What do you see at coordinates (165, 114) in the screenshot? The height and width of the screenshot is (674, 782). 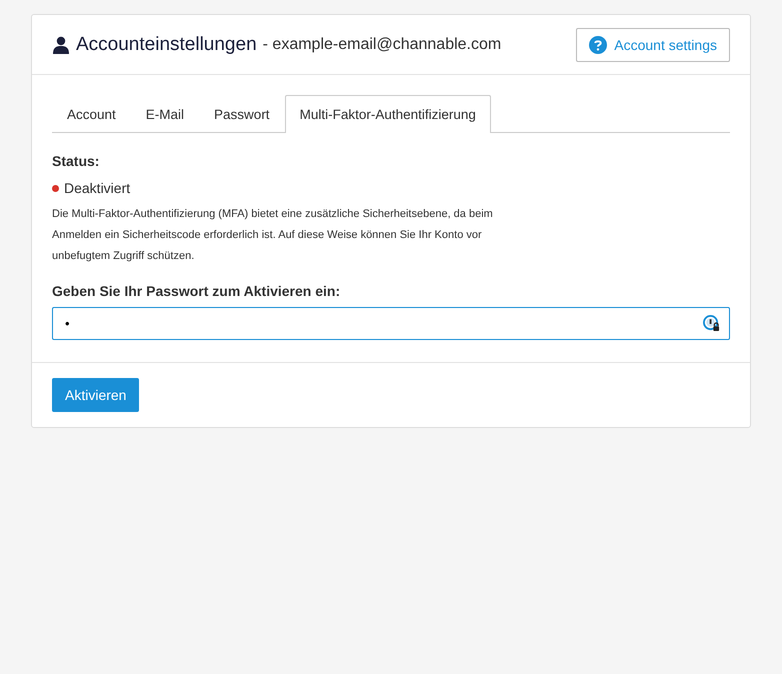 I see `tab: E-Mail` at bounding box center [165, 114].